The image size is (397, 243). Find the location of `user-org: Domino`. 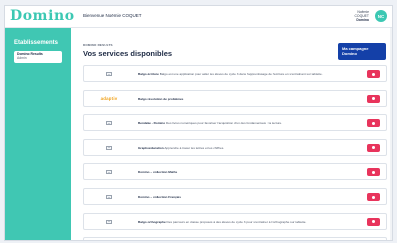

user-org: Domino is located at coordinates (362, 20).